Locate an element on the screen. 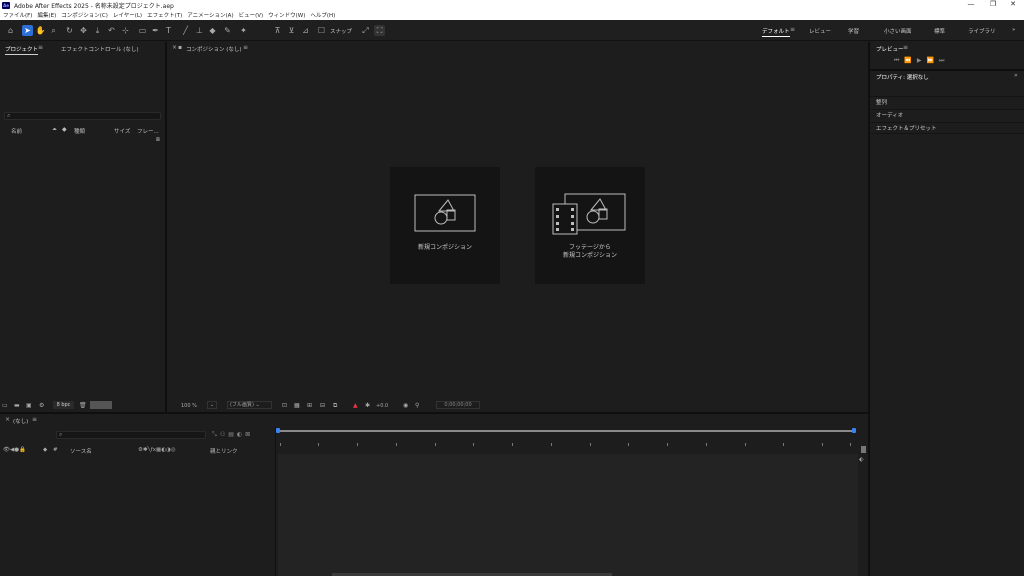  flowchart-icon: ⧈ is located at coordinates (158, 140).